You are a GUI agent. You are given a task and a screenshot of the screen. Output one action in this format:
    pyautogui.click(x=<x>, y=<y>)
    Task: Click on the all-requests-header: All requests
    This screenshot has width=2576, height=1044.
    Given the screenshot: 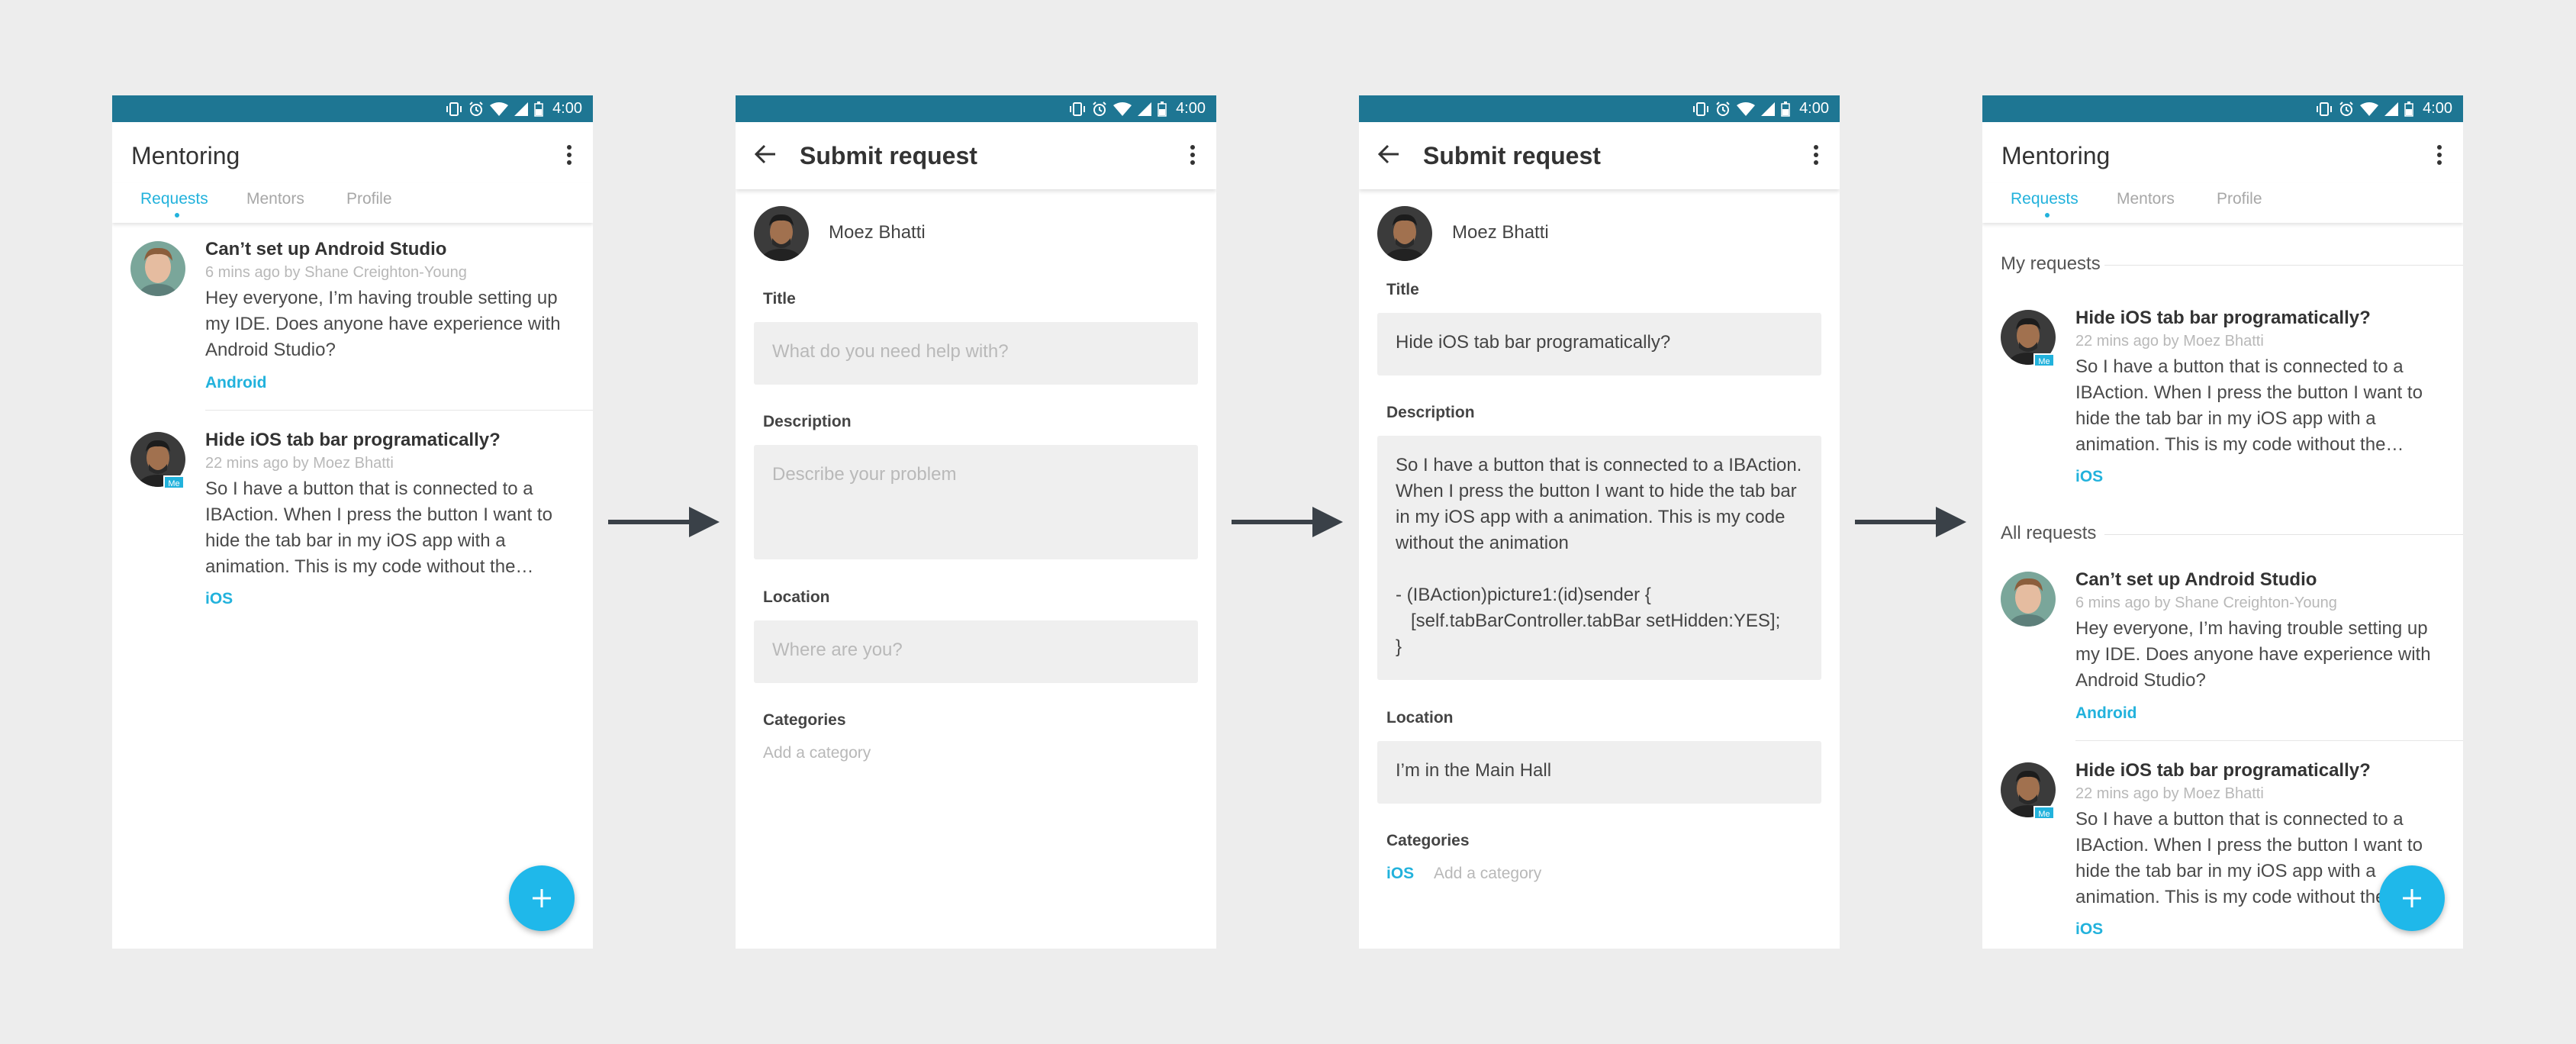 What is the action you would take?
    pyautogui.click(x=2049, y=533)
    